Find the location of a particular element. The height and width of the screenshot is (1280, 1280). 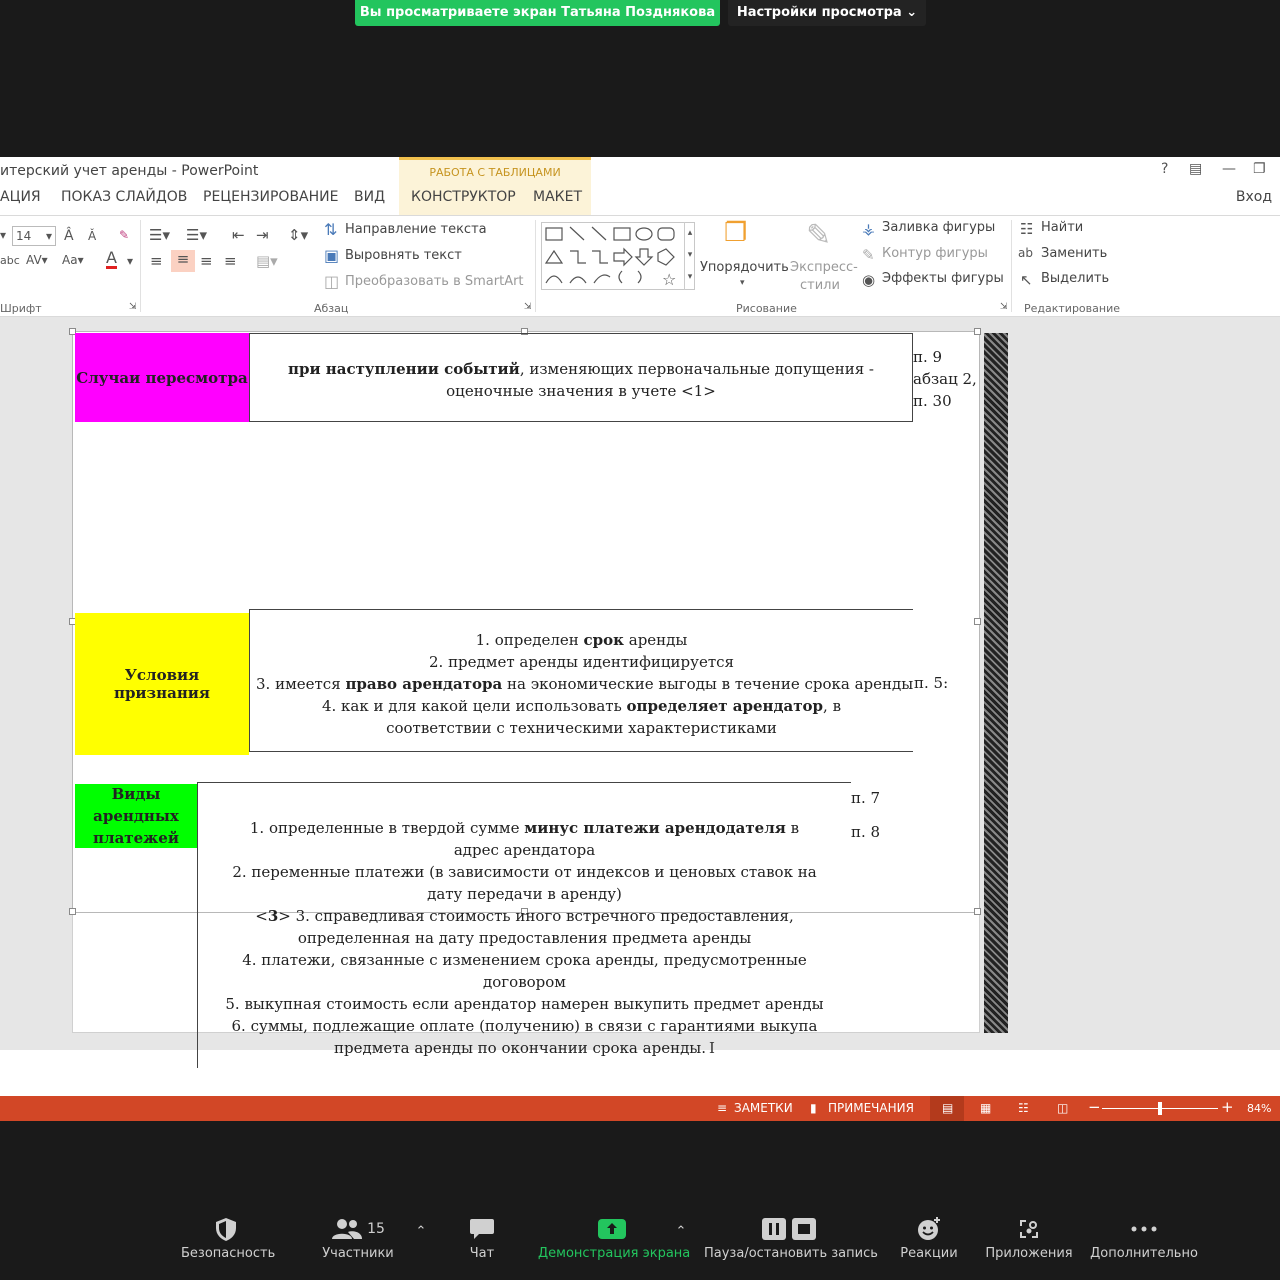

strikethrough-icon: abc is located at coordinates (10, 260).